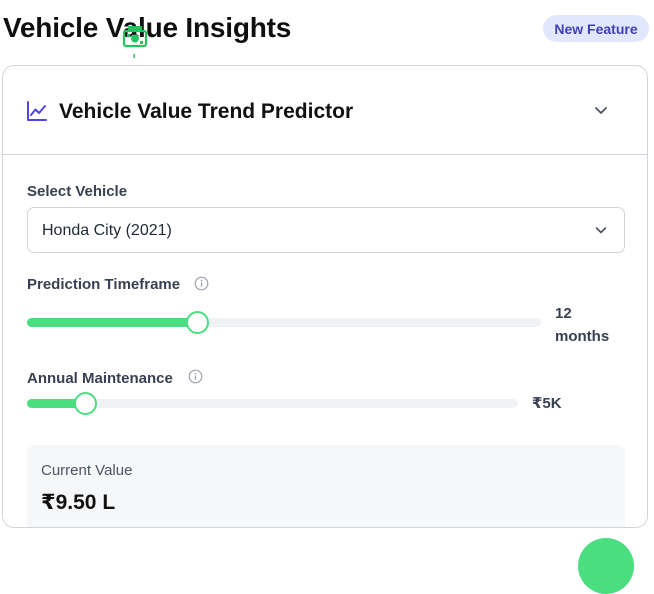 The height and width of the screenshot is (594, 654). What do you see at coordinates (326, 230) in the screenshot?
I see `vehicle-select: Honda City (2021)` at bounding box center [326, 230].